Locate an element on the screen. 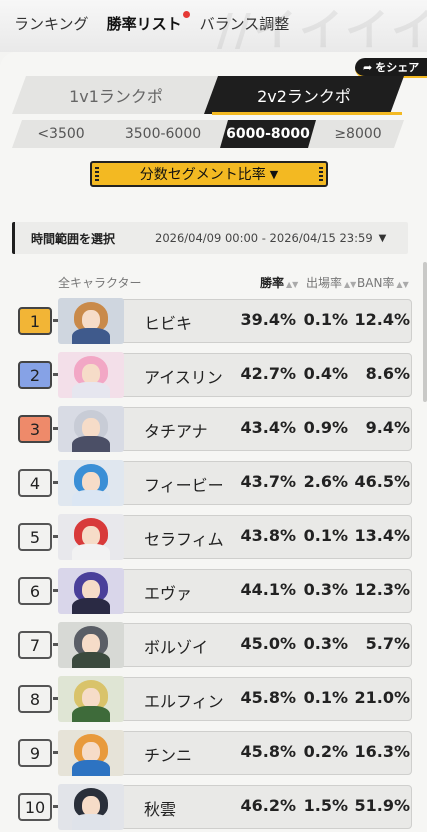  banrate-value: 12.4% is located at coordinates (382, 319).